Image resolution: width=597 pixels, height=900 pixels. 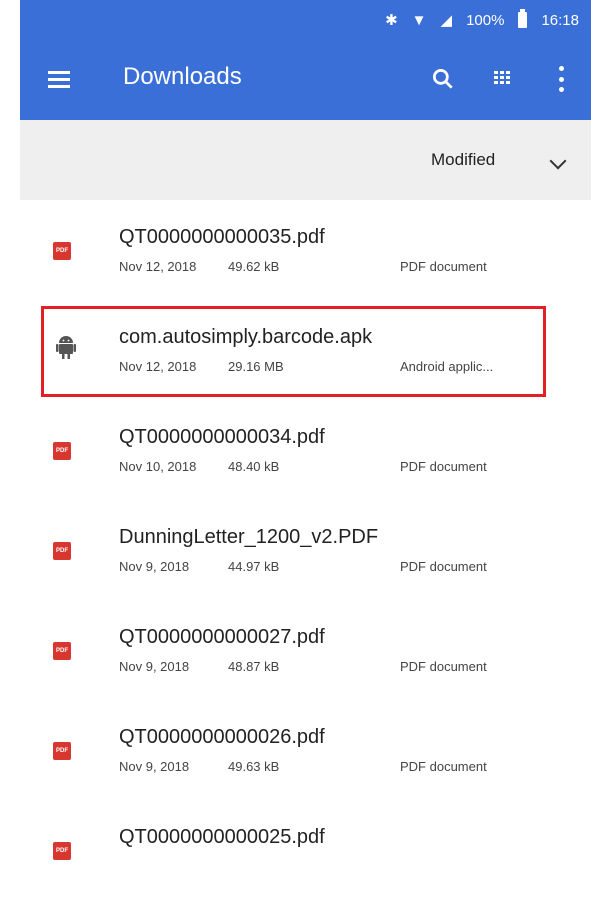 What do you see at coordinates (254, 766) in the screenshot?
I see `file-size: 49.63 kB` at bounding box center [254, 766].